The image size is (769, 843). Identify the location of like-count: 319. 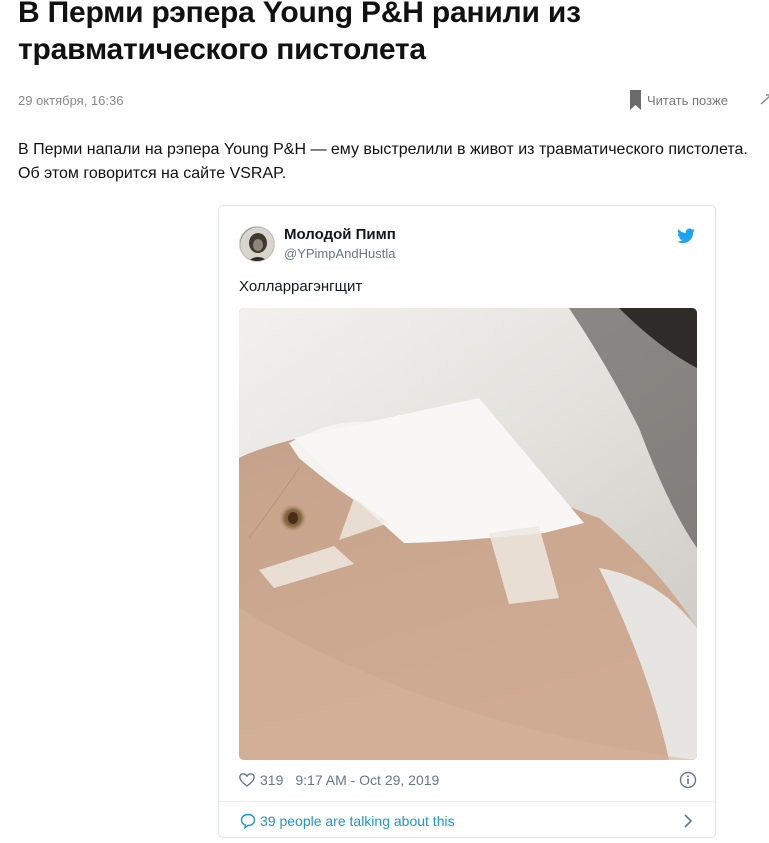
(271, 780).